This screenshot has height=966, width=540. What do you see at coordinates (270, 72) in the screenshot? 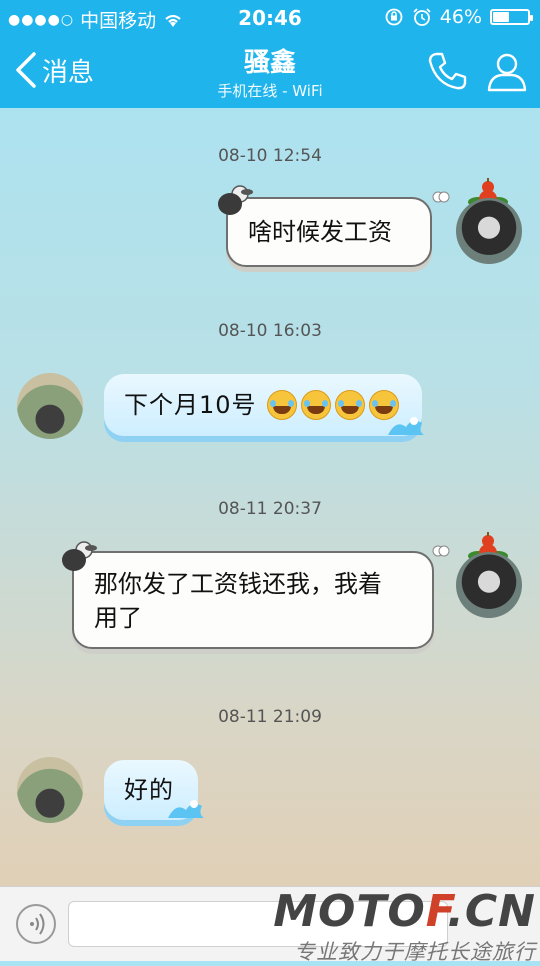
I see `chat-header: 消息 骚鑫 手机在线 - WiFi` at bounding box center [270, 72].